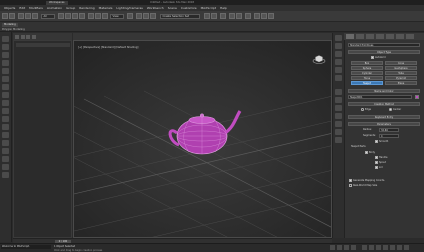 The image size is (424, 252). What do you see at coordinates (390, 36) in the screenshot?
I see `helpers-tab-icon` at bounding box center [390, 36].